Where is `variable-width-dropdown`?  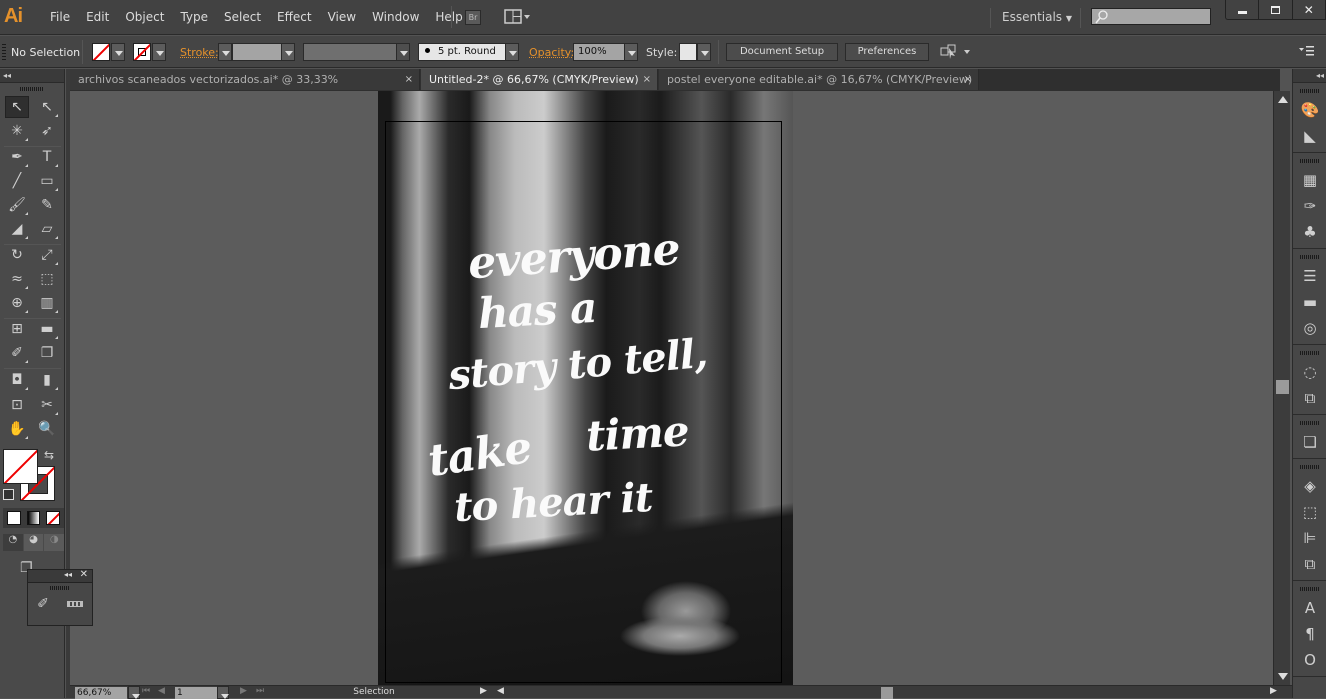 variable-width-dropdown is located at coordinates (403, 52).